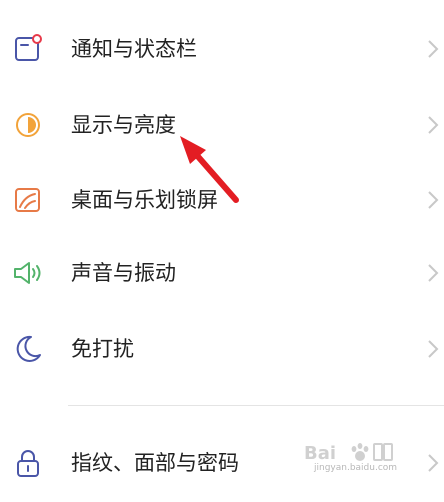 The height and width of the screenshot is (502, 444). Describe the element at coordinates (28, 200) in the screenshot. I see `wallpaper-icon` at that location.